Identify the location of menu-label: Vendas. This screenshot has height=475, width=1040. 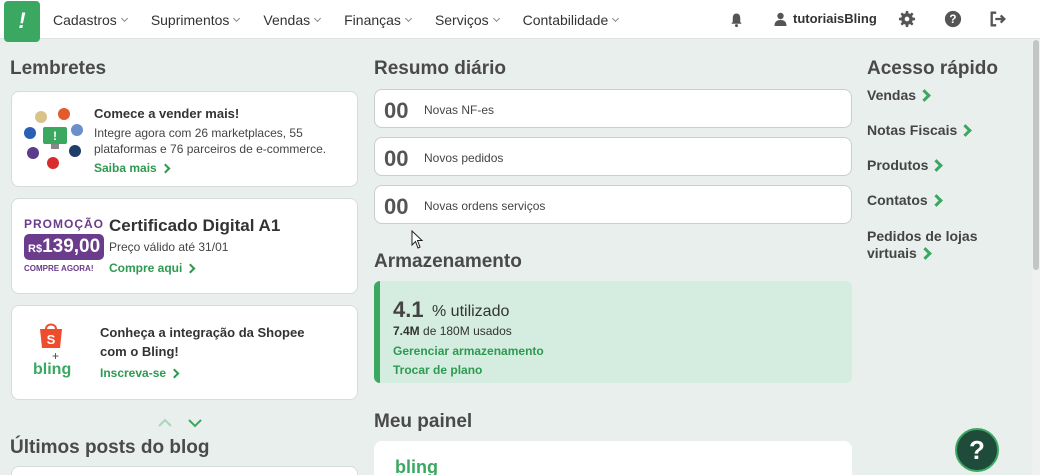
(287, 19).